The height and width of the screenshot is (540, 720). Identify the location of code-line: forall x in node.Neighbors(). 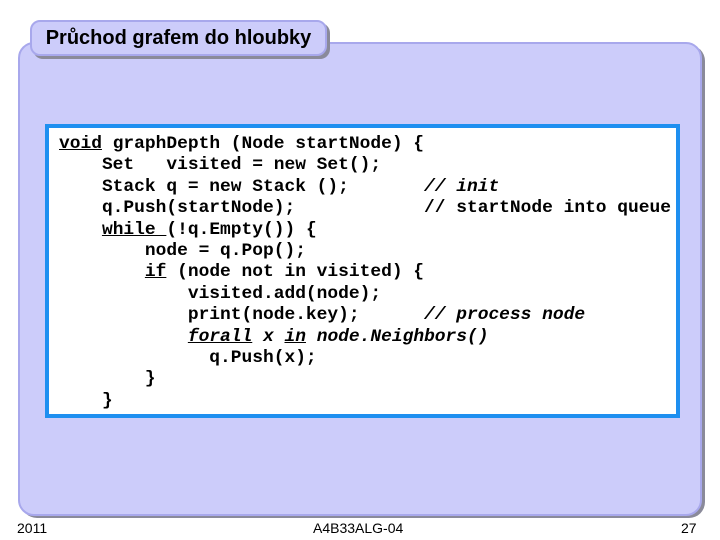
(365, 337).